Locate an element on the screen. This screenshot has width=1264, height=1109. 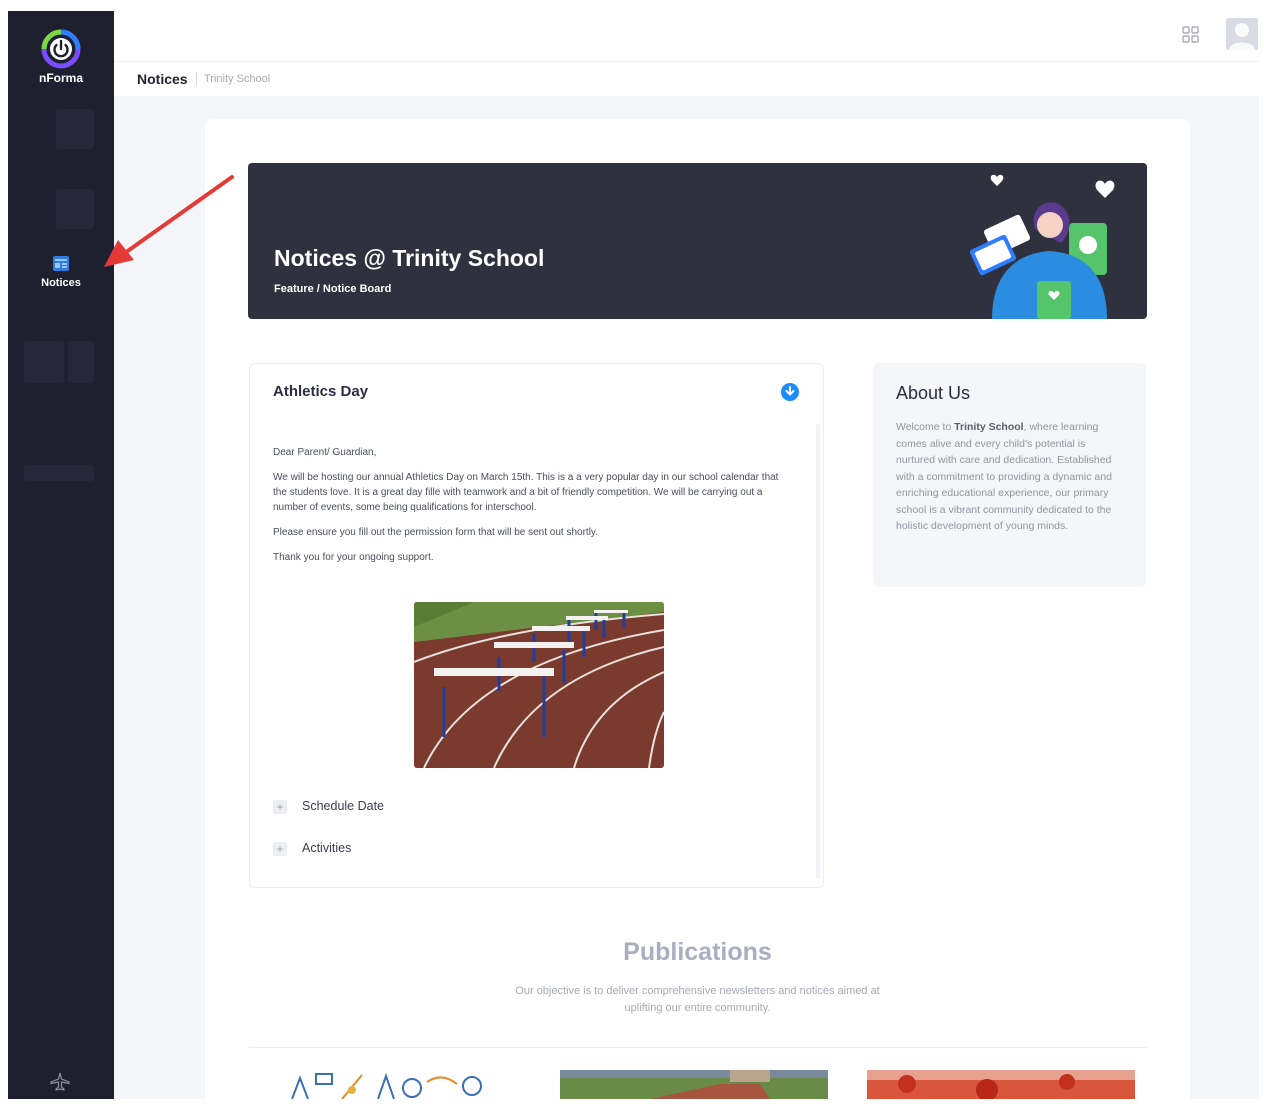
app-name: nForma is located at coordinates (60, 78).